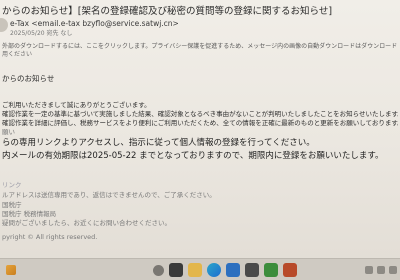  Describe the element at coordinates (369, 270) in the screenshot. I see `chevron-up-icon` at that location.